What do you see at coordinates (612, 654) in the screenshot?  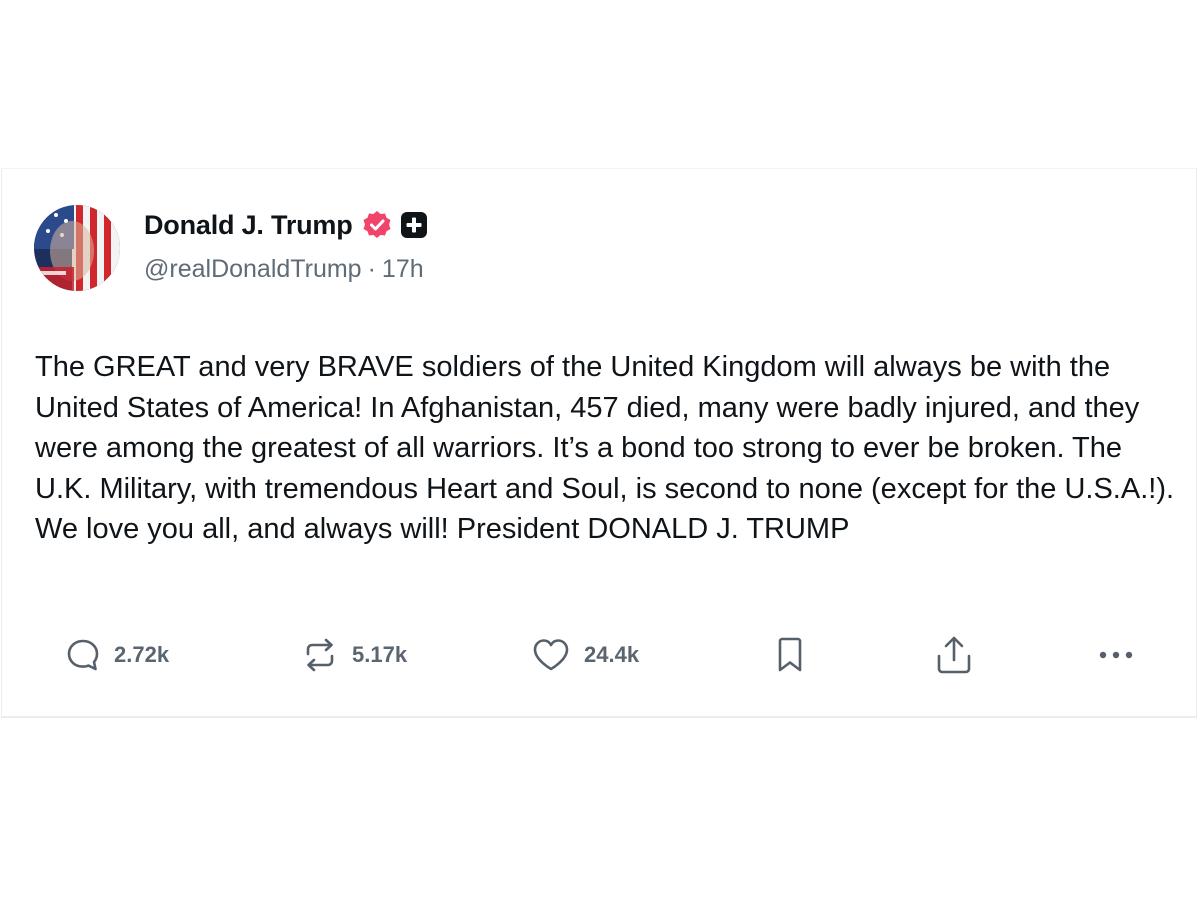 I see `like-count: 24.4k` at bounding box center [612, 654].